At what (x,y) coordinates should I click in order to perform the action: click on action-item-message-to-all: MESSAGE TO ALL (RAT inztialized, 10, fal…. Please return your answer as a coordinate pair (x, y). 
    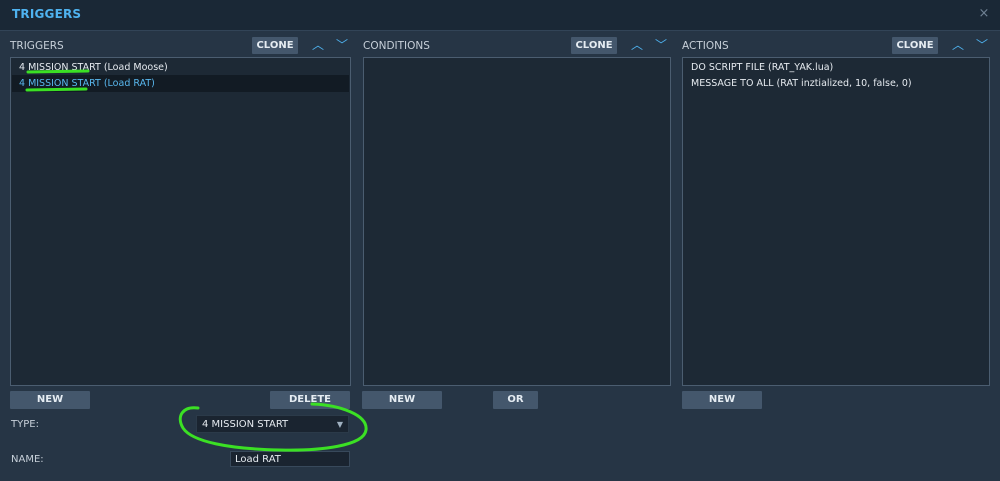
    Looking at the image, I should click on (836, 83).